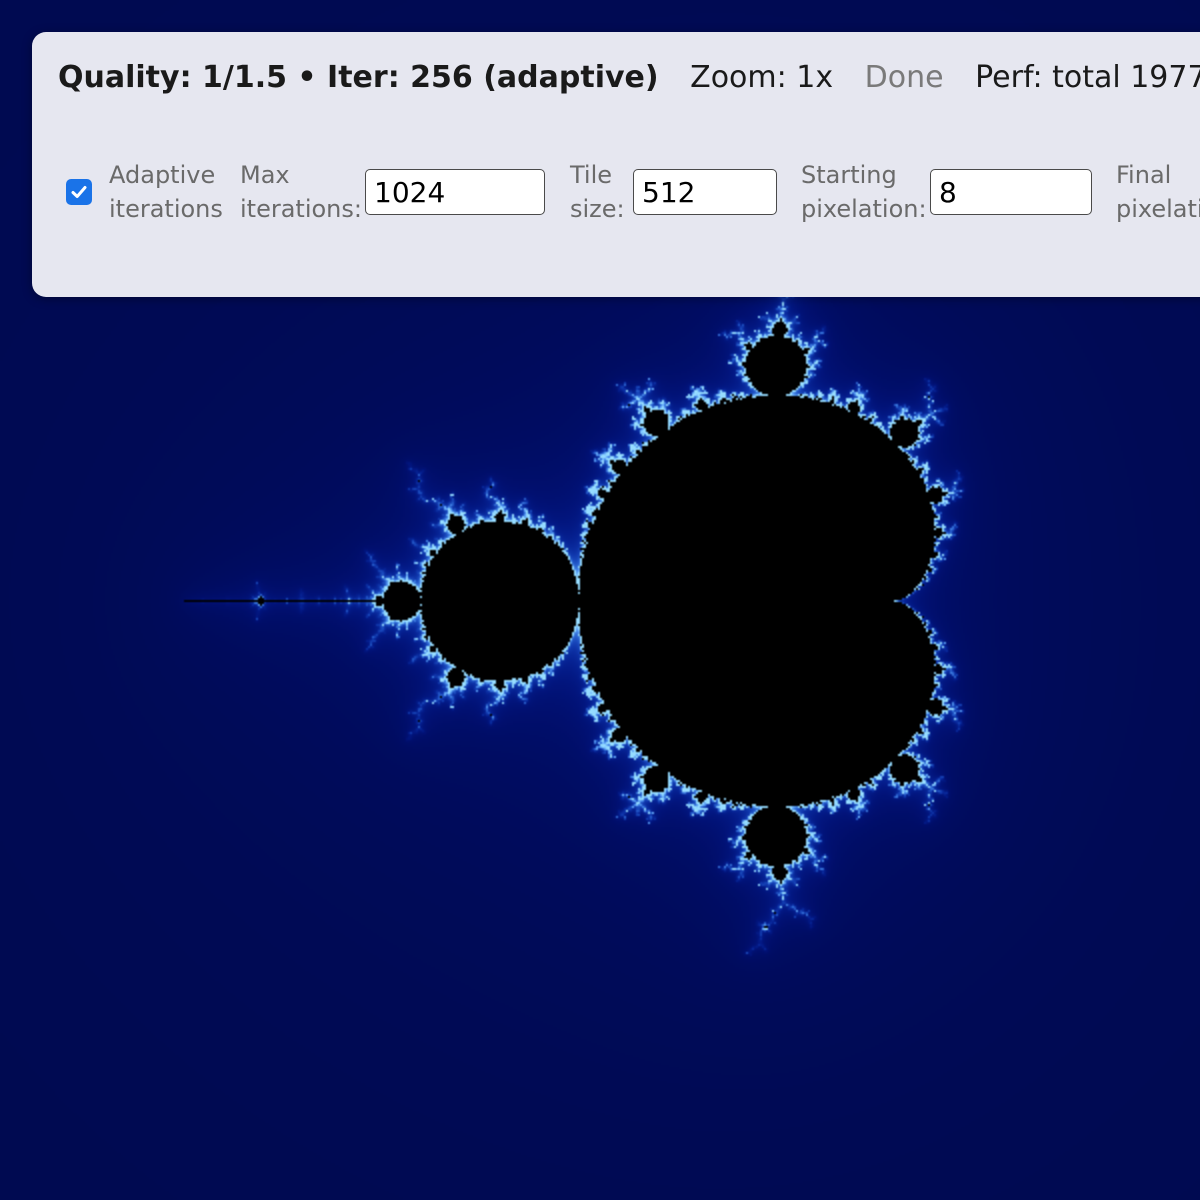 This screenshot has width=1200, height=1200. Describe the element at coordinates (358, 77) in the screenshot. I see `quality-status: Quality: 1/1.5 • Iter: 256 (adaptive)` at that location.